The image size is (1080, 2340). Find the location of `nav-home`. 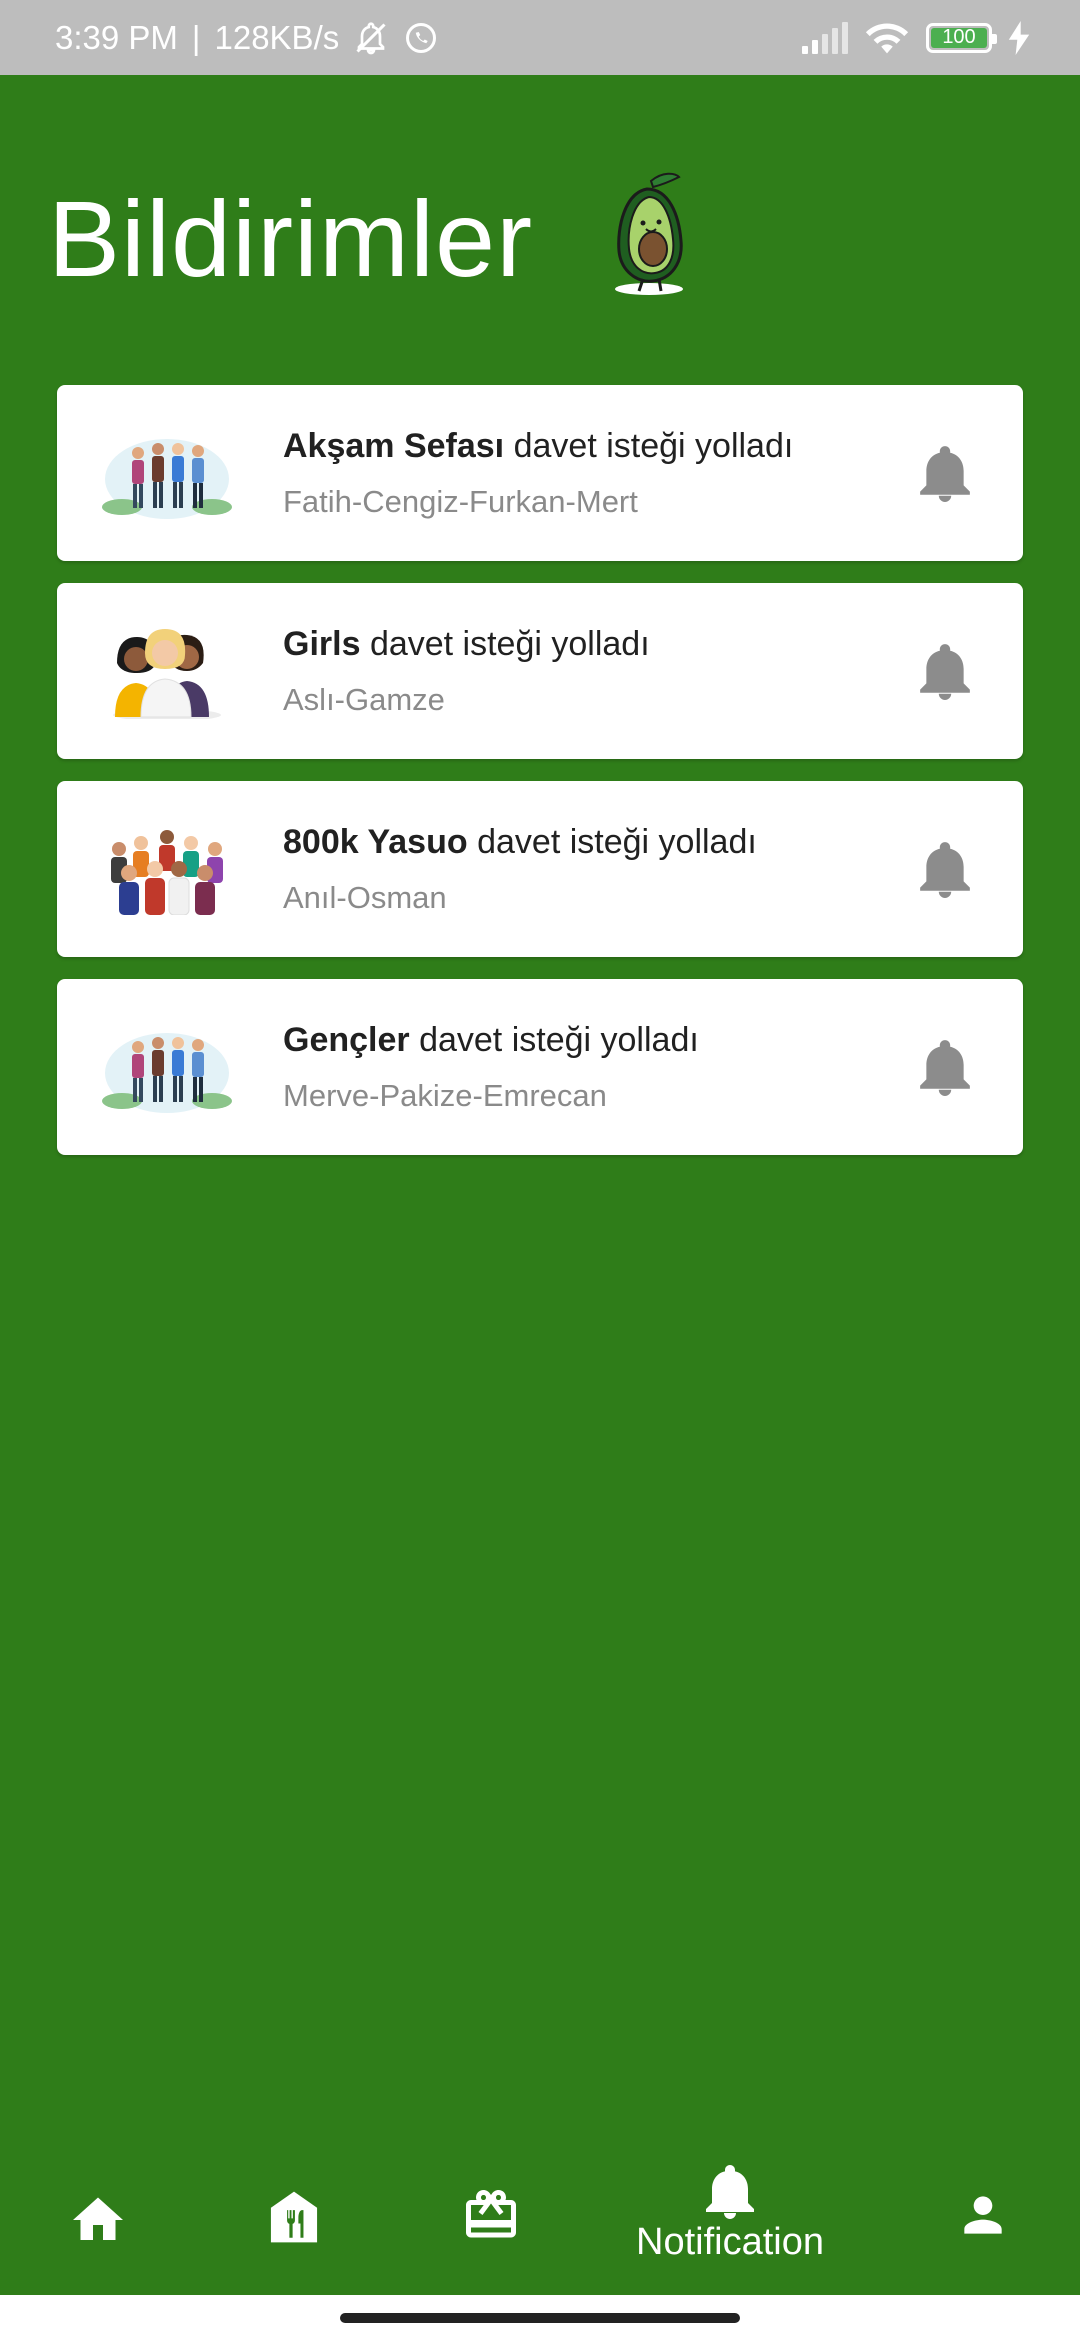

nav-home is located at coordinates (98, 2215).